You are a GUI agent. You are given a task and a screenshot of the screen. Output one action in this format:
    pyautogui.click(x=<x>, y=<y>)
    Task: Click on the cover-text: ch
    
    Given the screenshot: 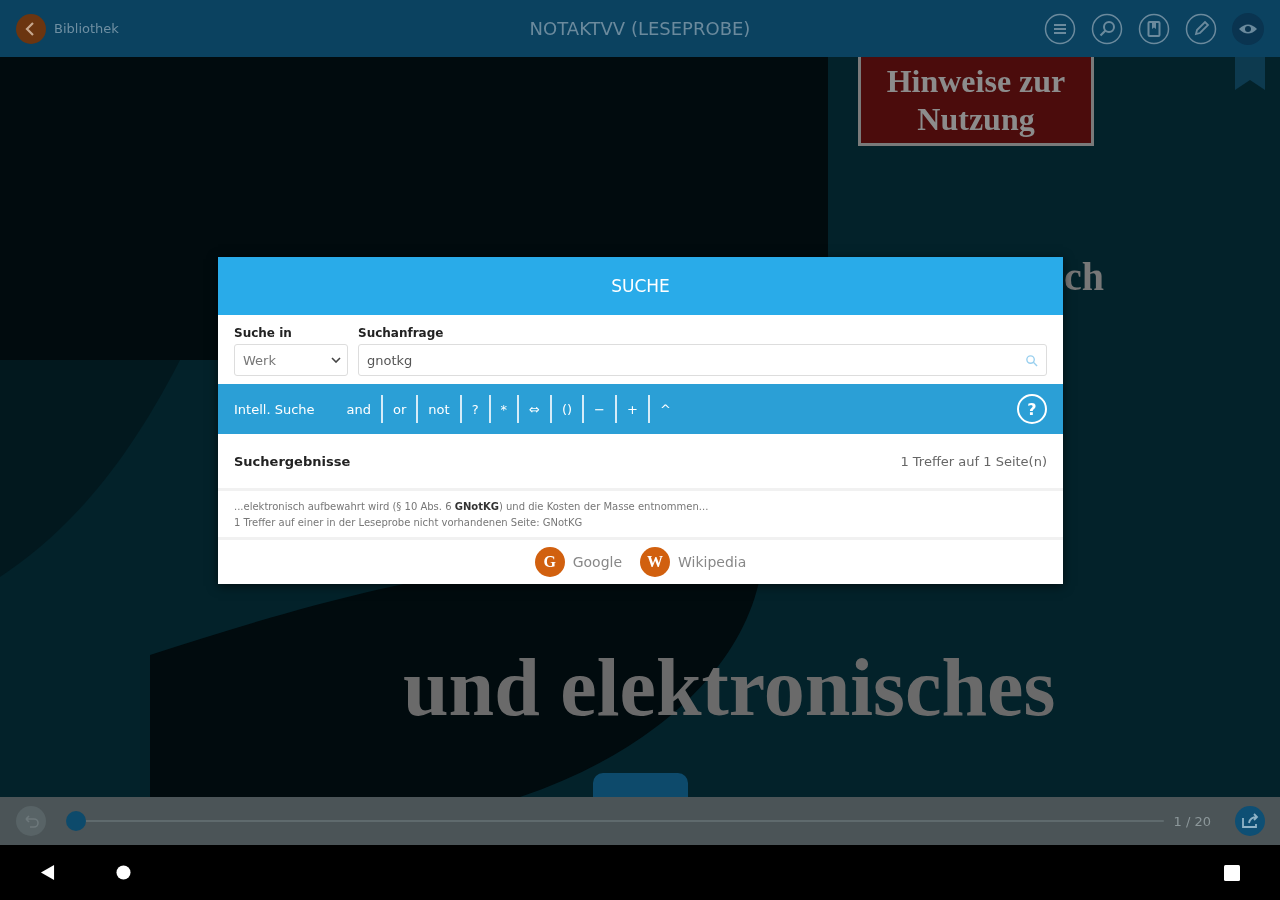 What is the action you would take?
    pyautogui.click(x=1084, y=276)
    